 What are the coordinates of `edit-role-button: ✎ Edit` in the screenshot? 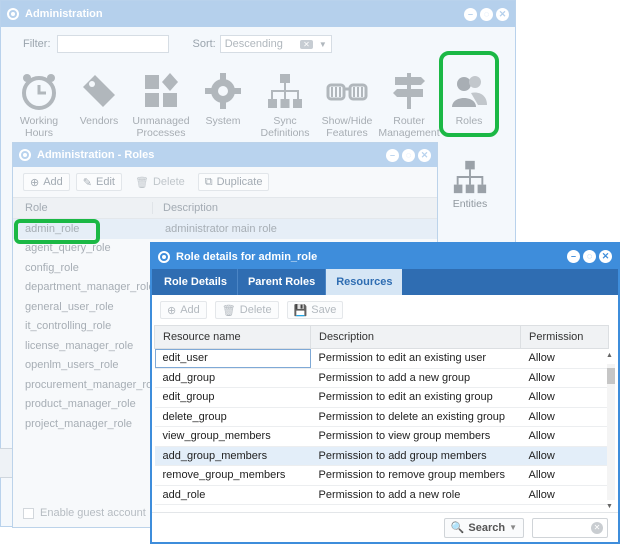 It's located at (98, 182).